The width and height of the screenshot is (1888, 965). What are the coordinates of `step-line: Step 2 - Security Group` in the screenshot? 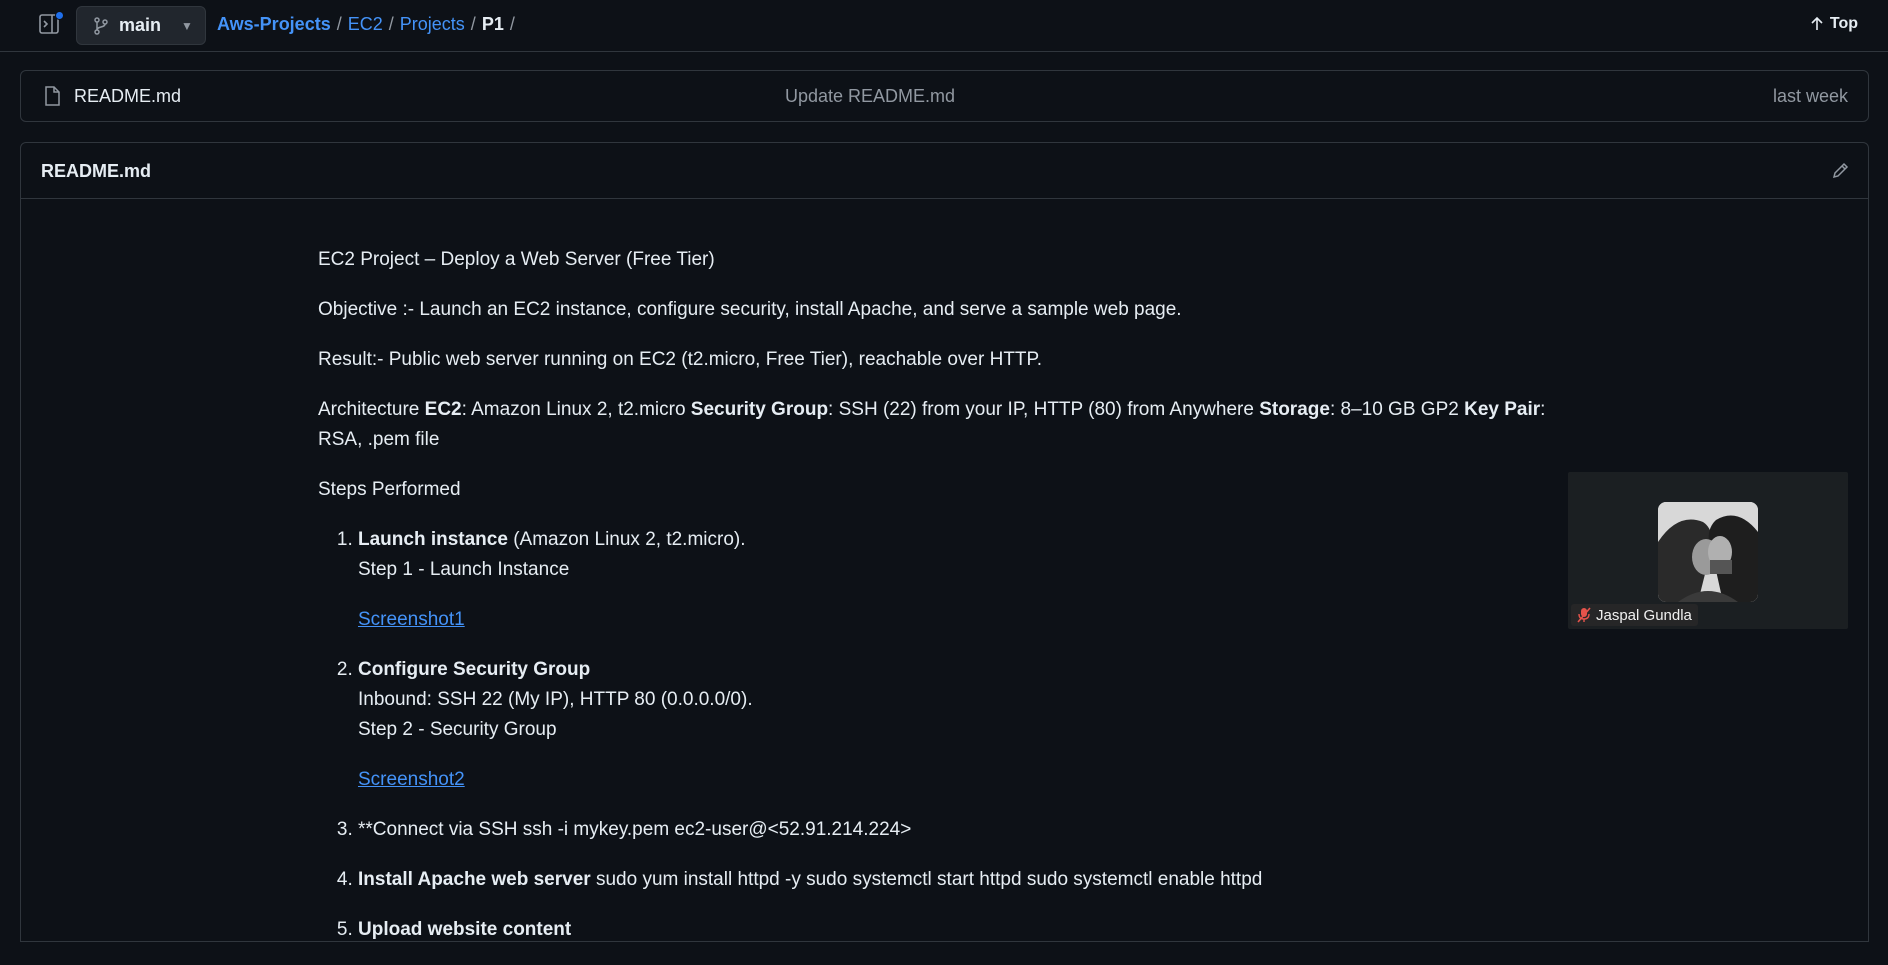 It's located at (457, 729).